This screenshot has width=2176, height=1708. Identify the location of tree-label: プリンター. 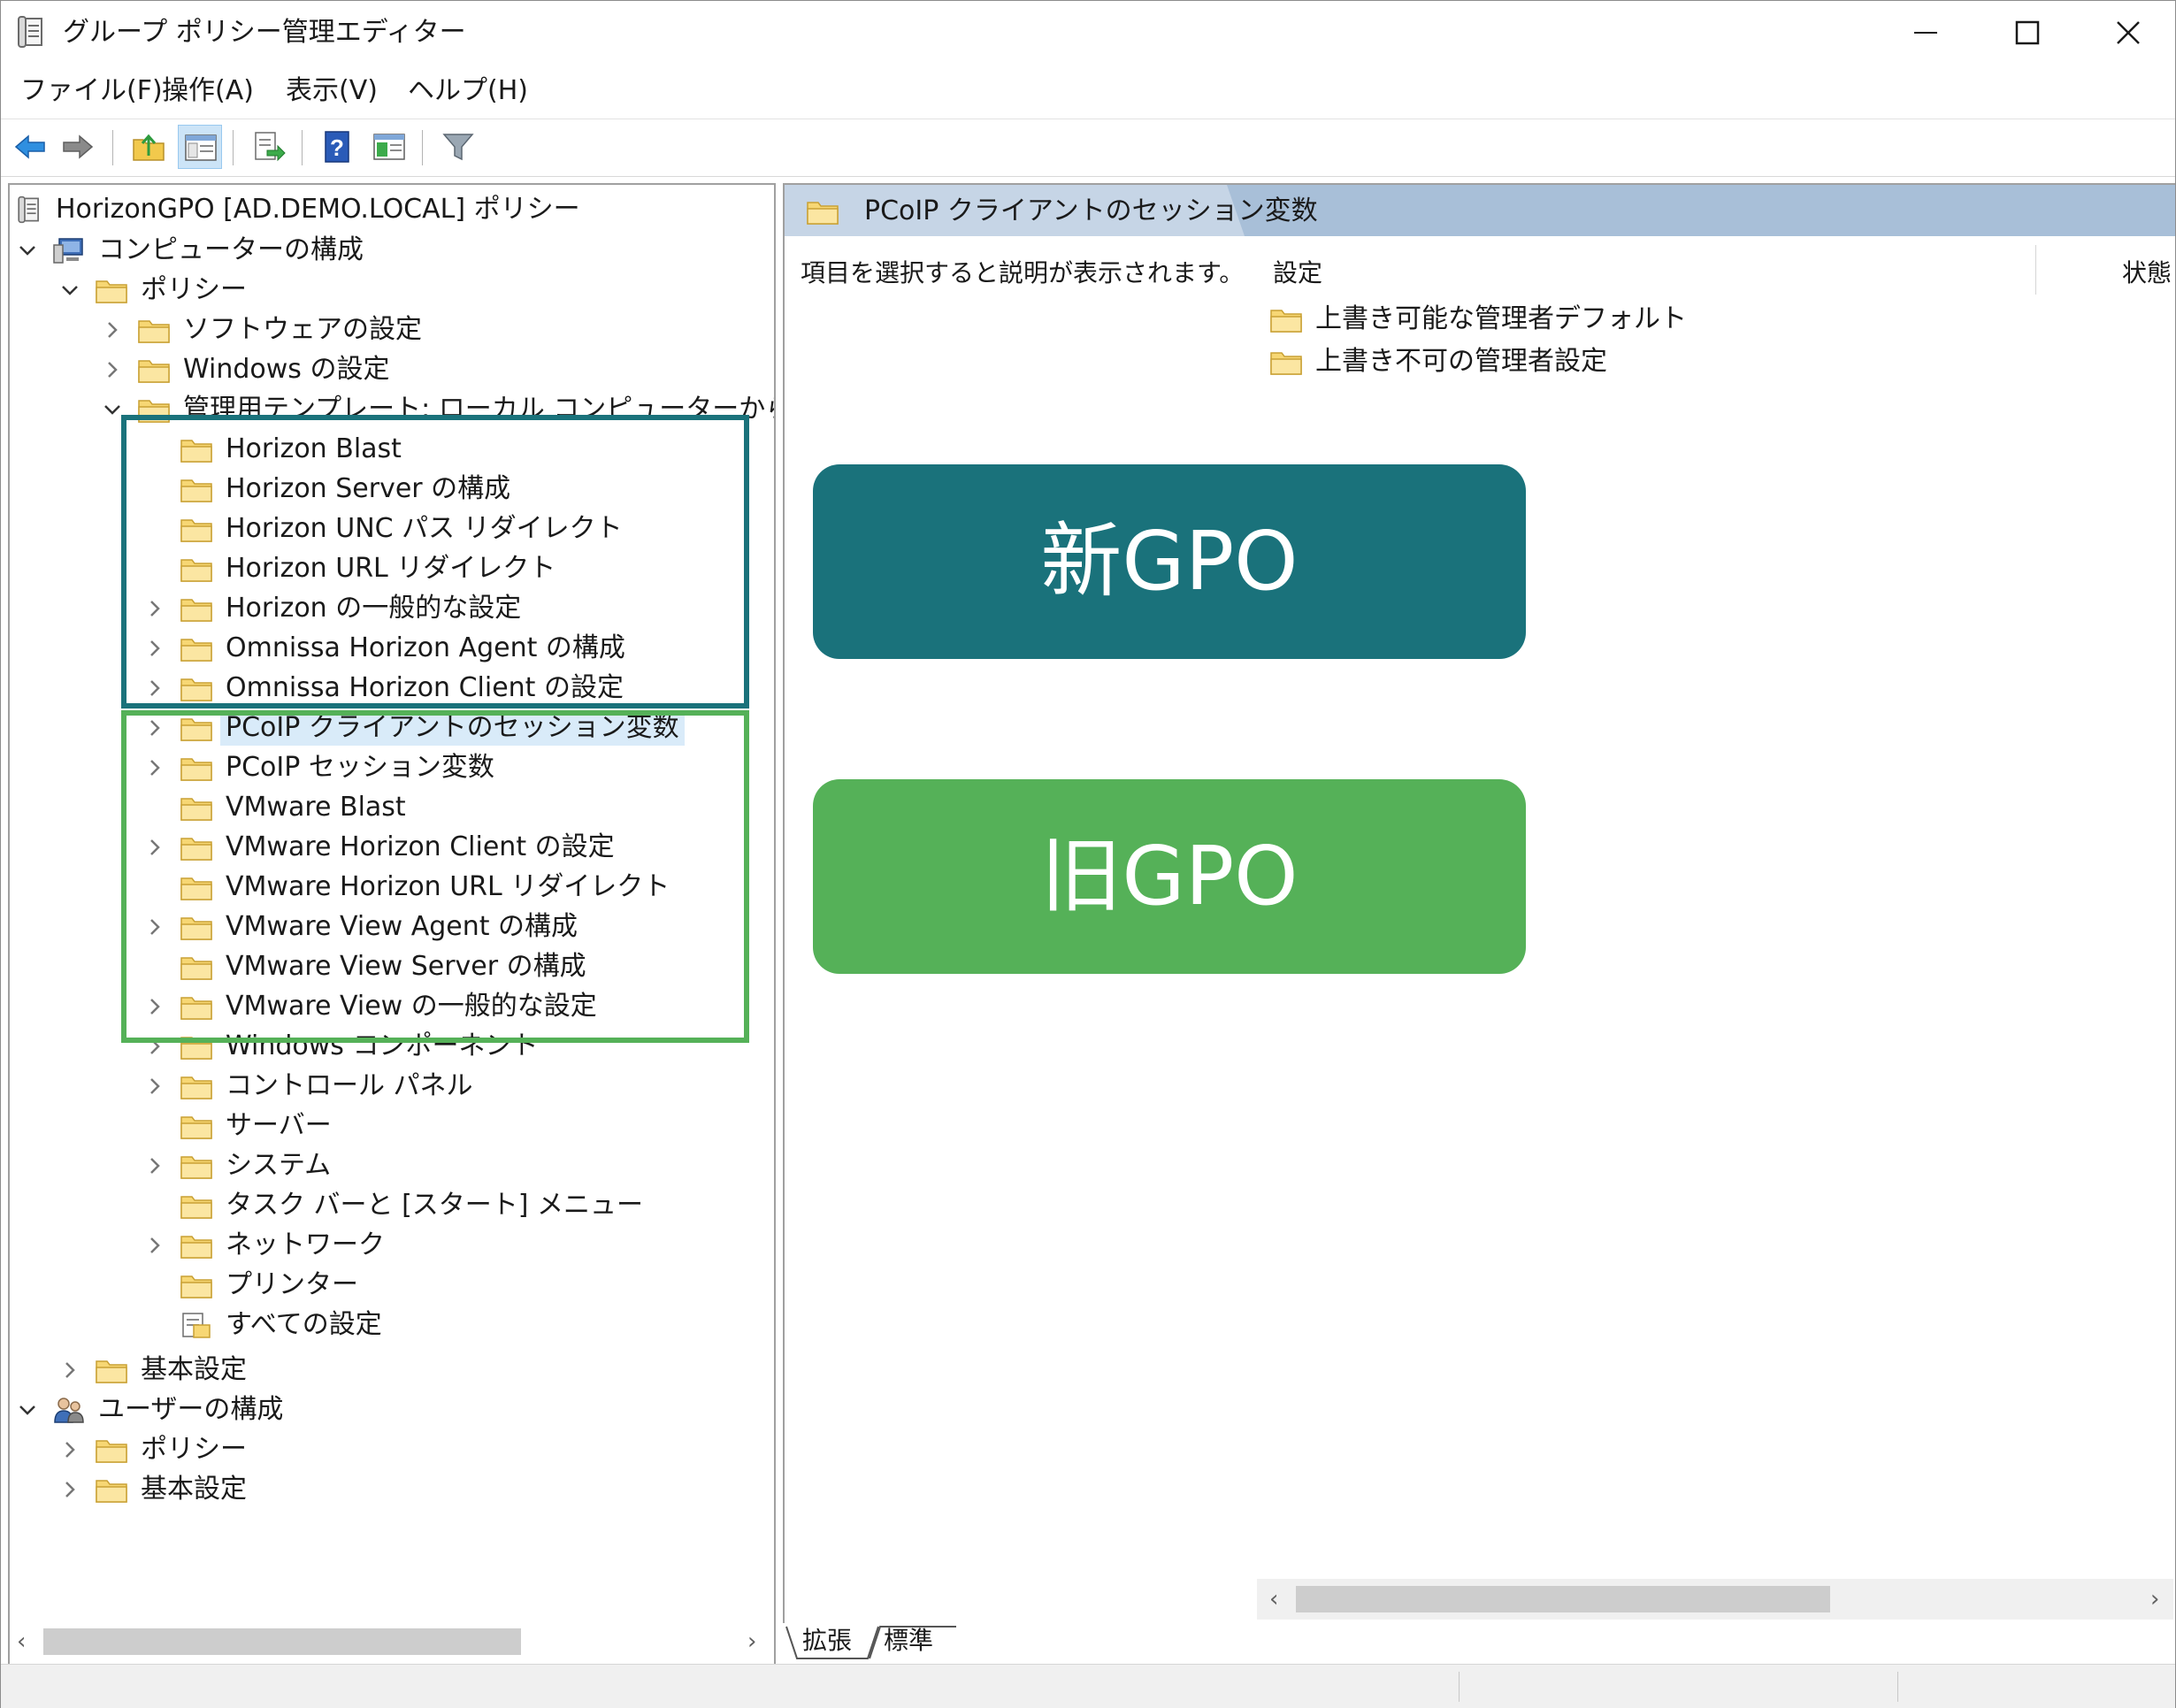
(292, 1285).